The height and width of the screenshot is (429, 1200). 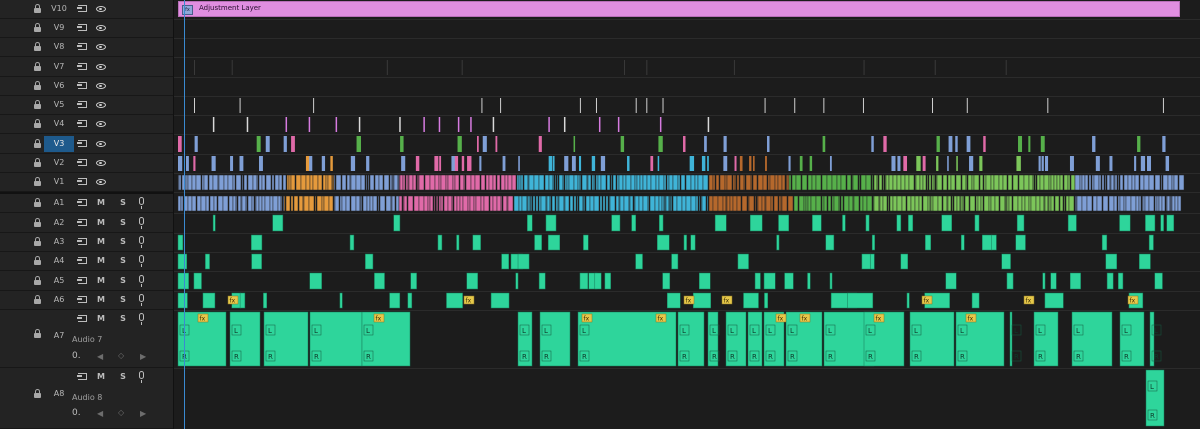 I want to click on microphone-icon, so click(x=141, y=223).